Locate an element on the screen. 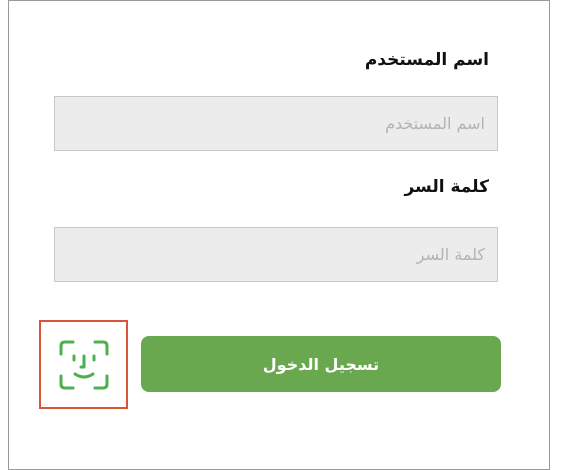 The height and width of the screenshot is (470, 565). password-label: كلمة السر is located at coordinates (446, 187).